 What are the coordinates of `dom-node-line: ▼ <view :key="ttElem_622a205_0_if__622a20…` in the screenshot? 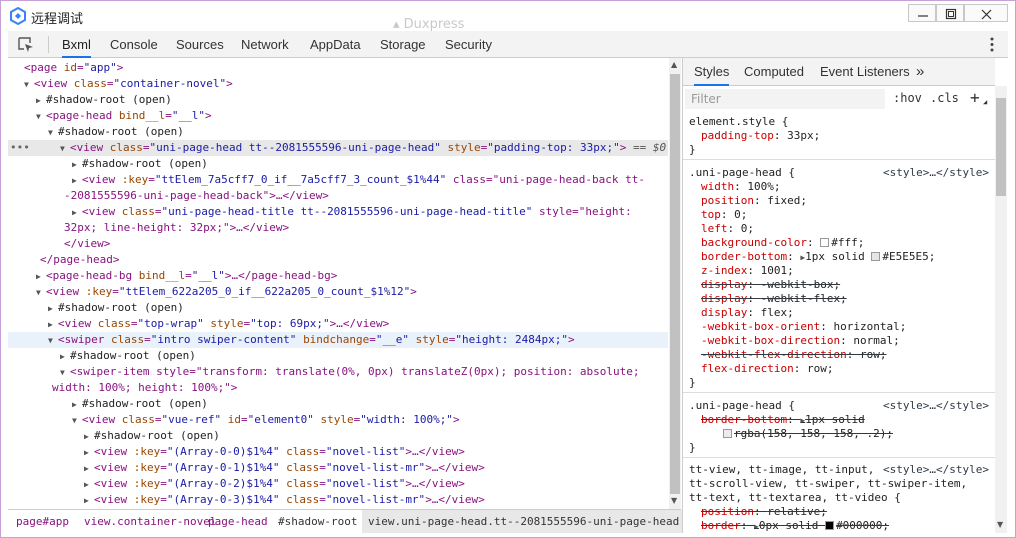 It's located at (226, 292).